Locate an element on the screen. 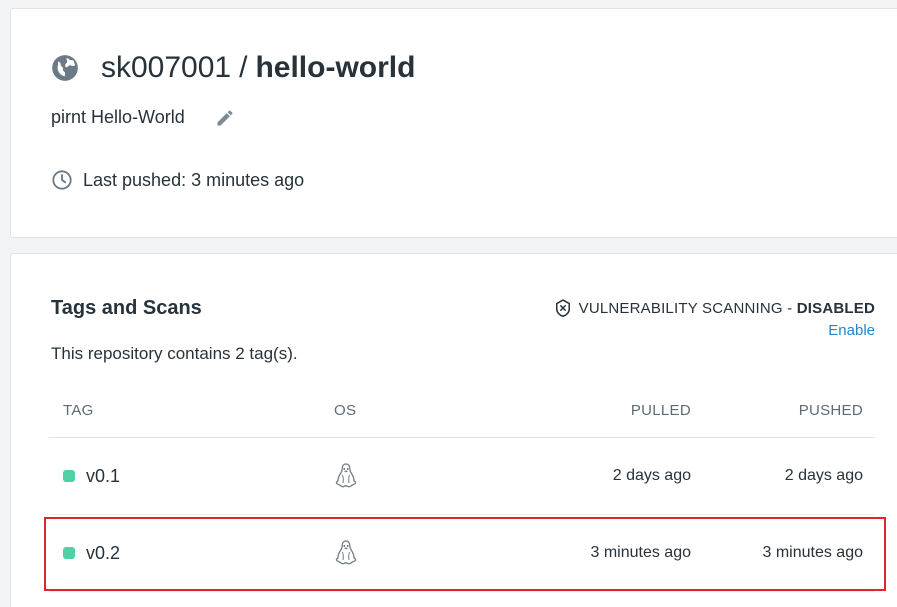  vulnerability-scanning-block: VULNERABILITY SCANNING - DISABLED Enable is located at coordinates (714, 318).